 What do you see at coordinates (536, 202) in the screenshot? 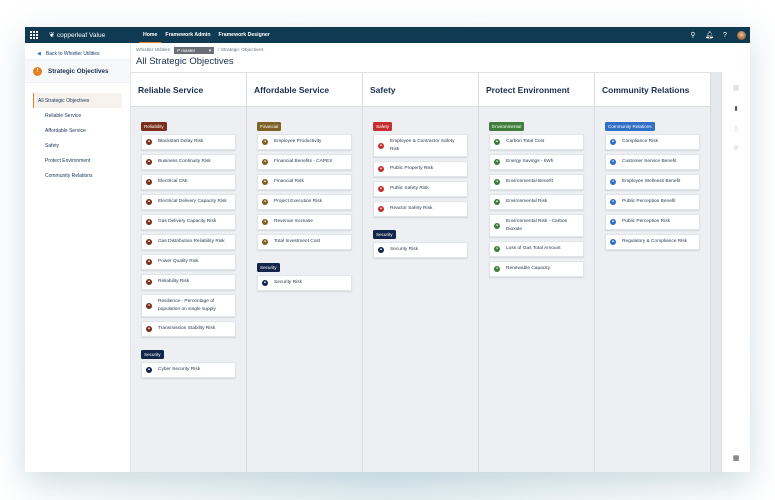
I see `measure-card: ▲ Environmental Risk` at bounding box center [536, 202].